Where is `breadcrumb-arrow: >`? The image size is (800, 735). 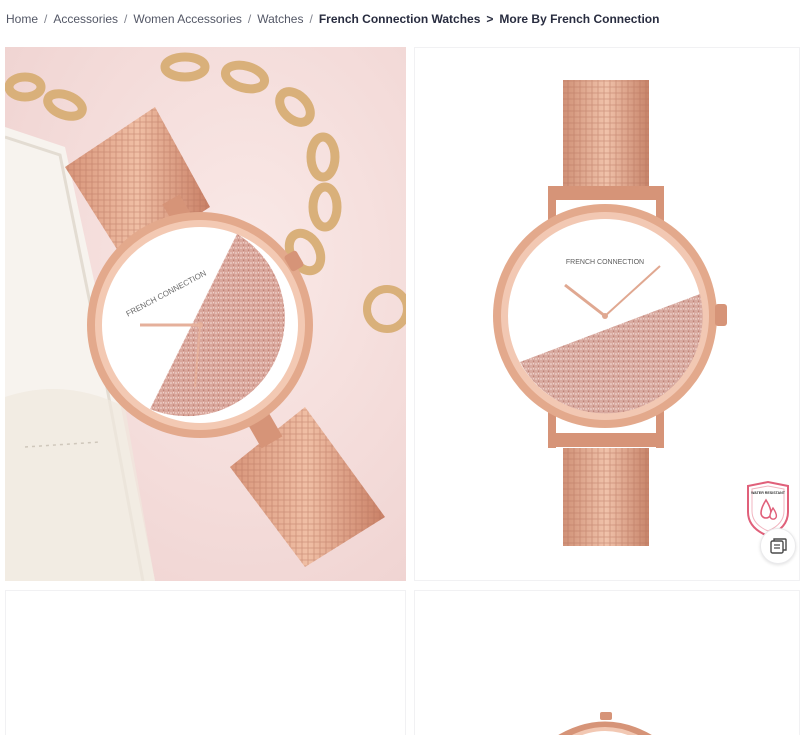 breadcrumb-arrow: > is located at coordinates (490, 19).